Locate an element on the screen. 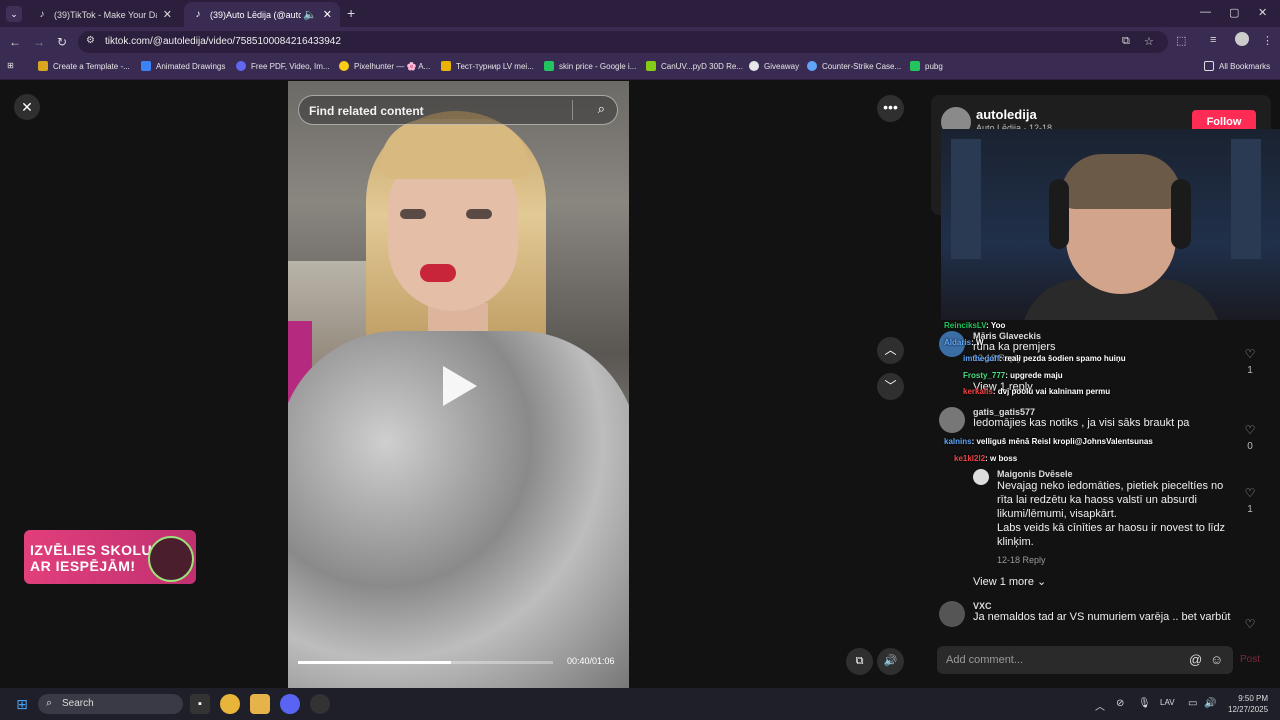 This screenshot has height=720, width=1280. ad-line-2: AR IESPĒJĀM! is located at coordinates (83, 566).